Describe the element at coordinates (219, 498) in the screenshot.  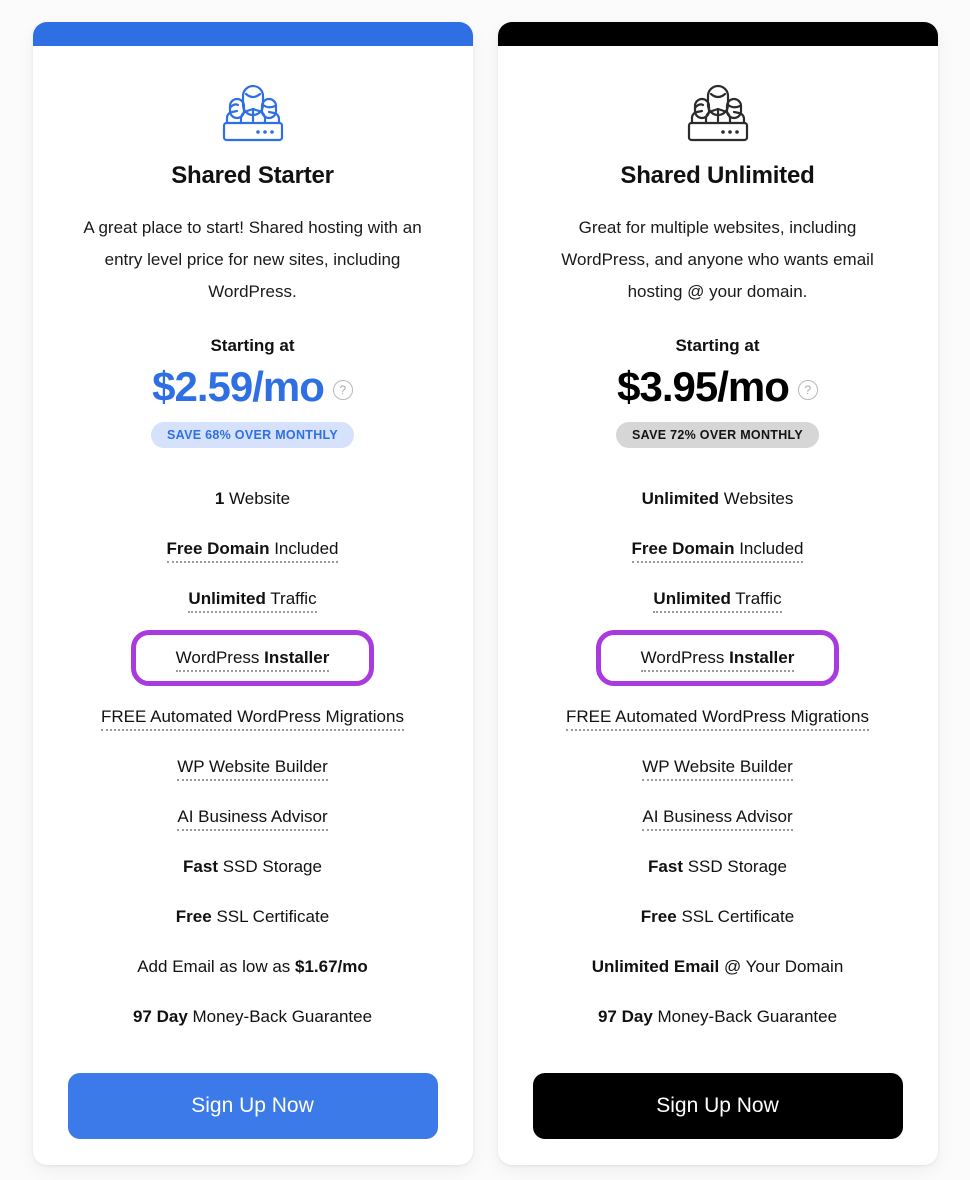
I see `feature-emphasis: 1` at that location.